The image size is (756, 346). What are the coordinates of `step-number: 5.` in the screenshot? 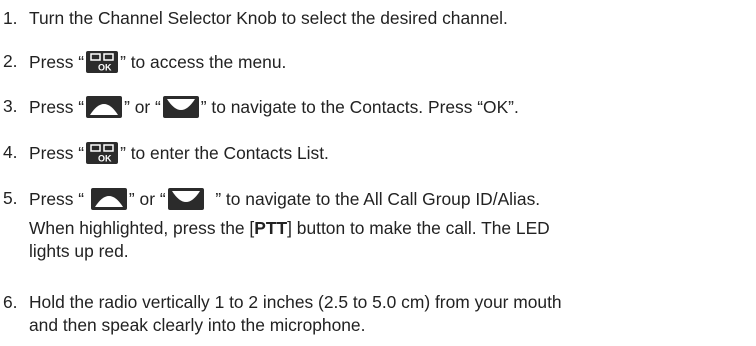 It's located at (10, 198).